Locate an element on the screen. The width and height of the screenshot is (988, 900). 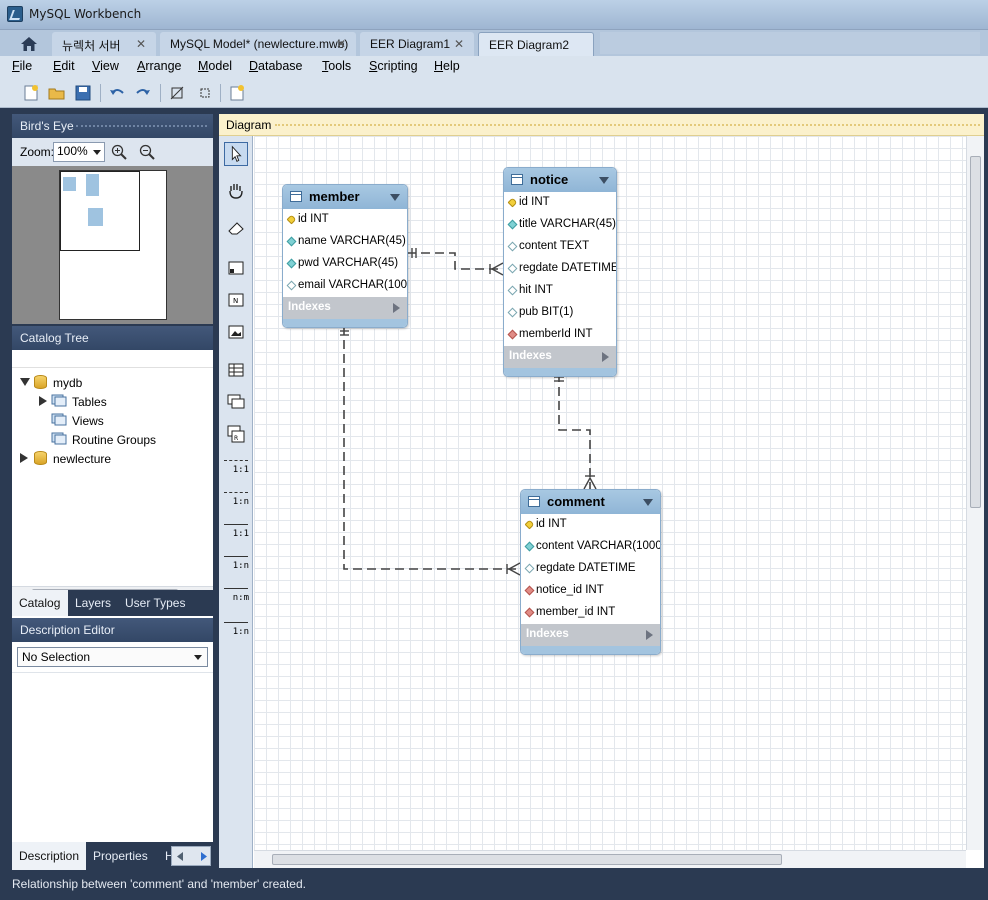
rel-n-m-identifying: n:m is located at coordinates (236, 595).